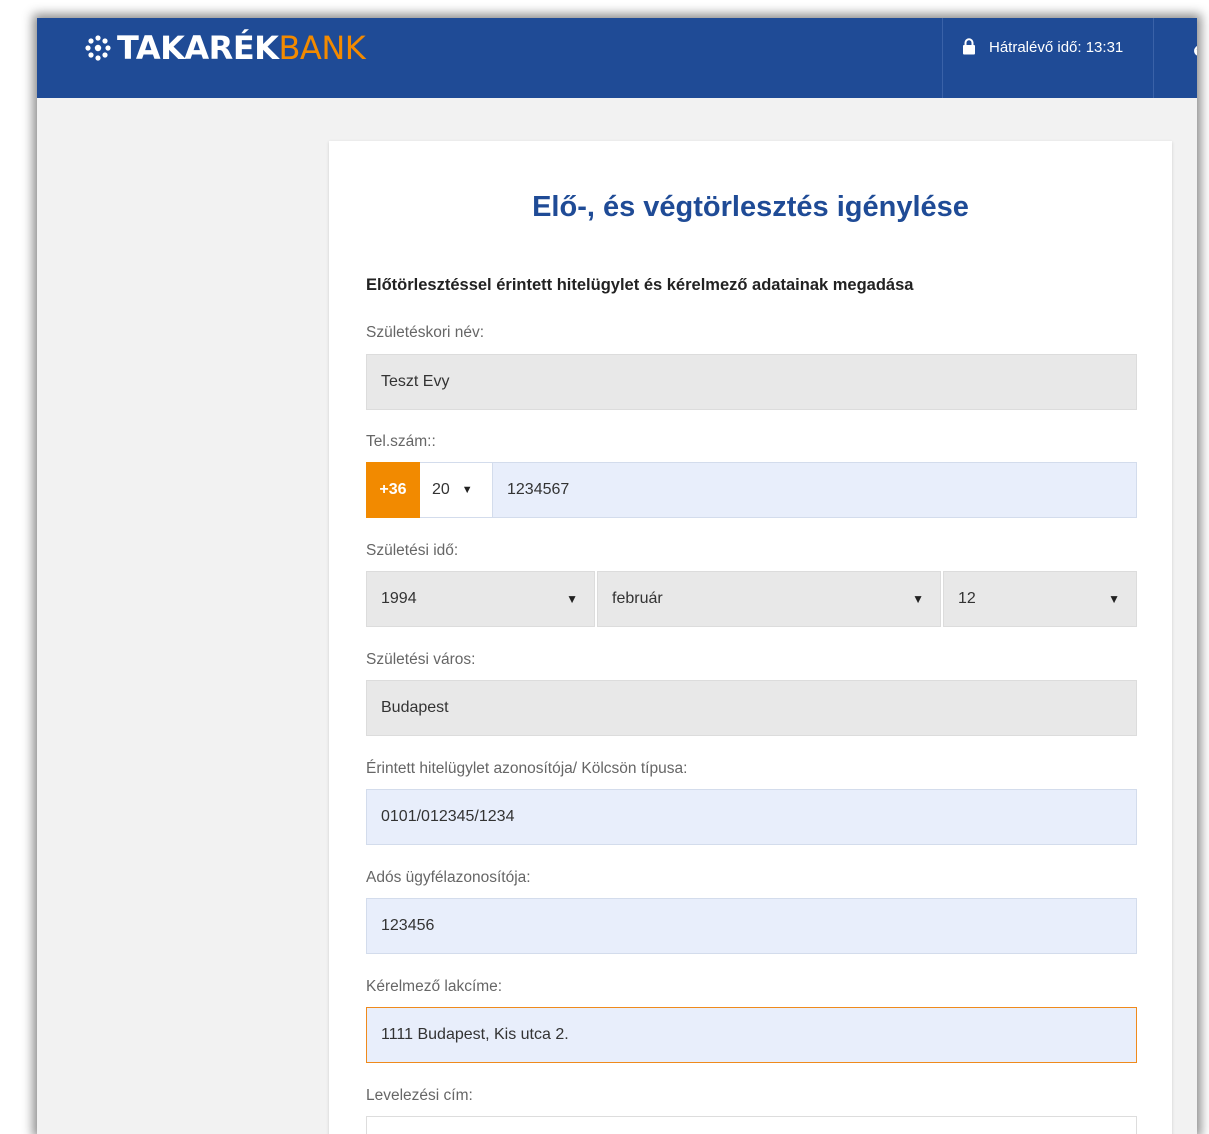 Image resolution: width=1209 pixels, height=1134 pixels. Describe the element at coordinates (967, 598) in the screenshot. I see `birth-day-value: 12` at that location.